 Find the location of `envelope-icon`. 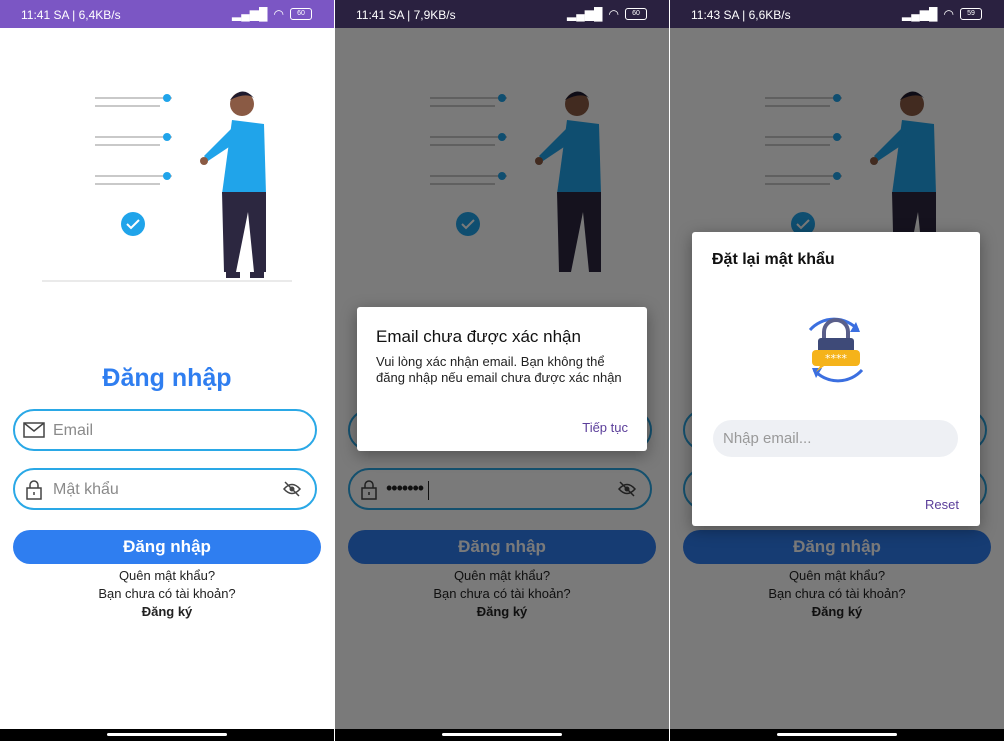

envelope-icon is located at coordinates (34, 430).